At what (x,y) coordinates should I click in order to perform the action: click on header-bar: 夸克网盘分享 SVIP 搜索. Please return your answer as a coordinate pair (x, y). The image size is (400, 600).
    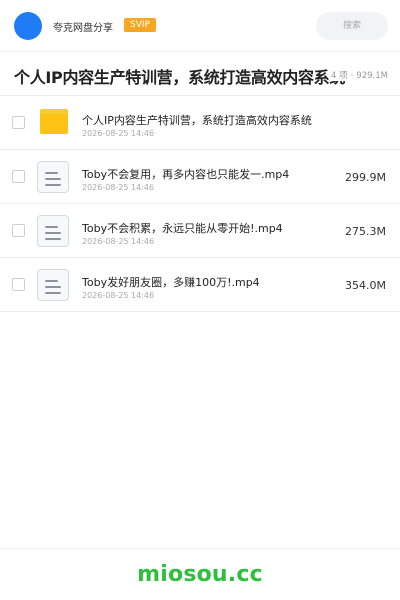
    Looking at the image, I should click on (200, 26).